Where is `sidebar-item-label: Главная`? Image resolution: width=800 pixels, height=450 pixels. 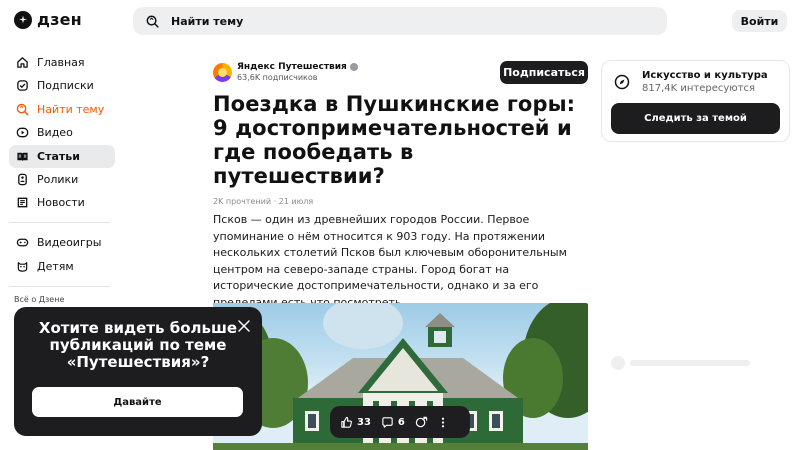 sidebar-item-label: Главная is located at coordinates (61, 62).